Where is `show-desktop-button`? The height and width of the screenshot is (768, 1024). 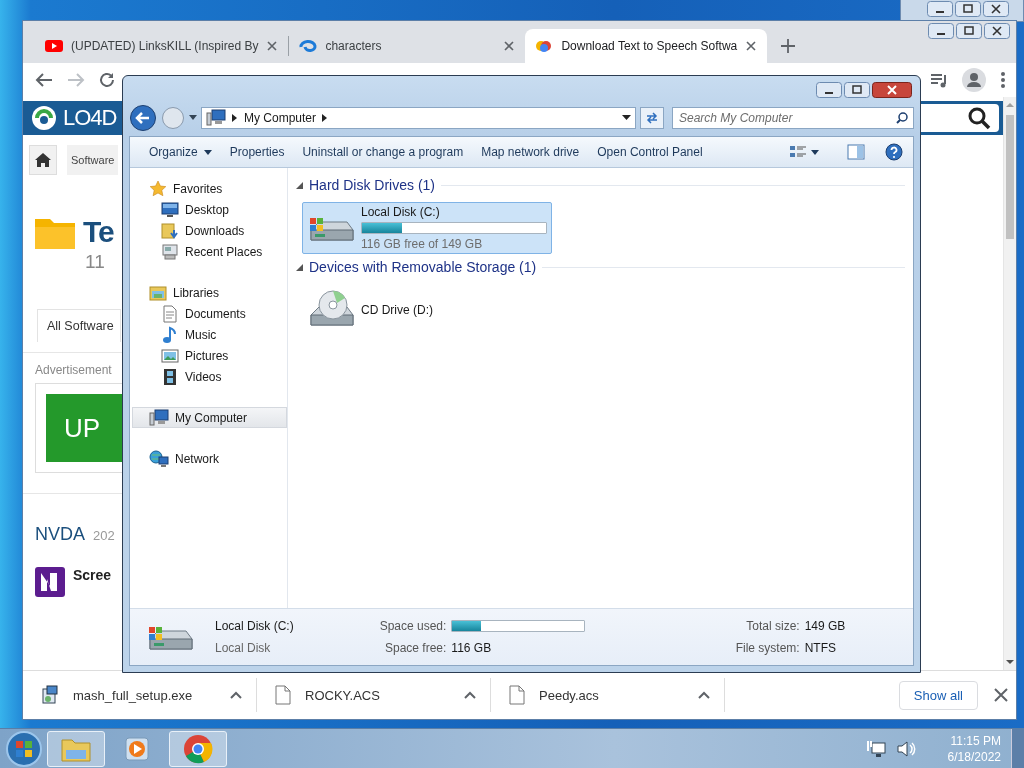
show-desktop-button is located at coordinates (1017, 748).